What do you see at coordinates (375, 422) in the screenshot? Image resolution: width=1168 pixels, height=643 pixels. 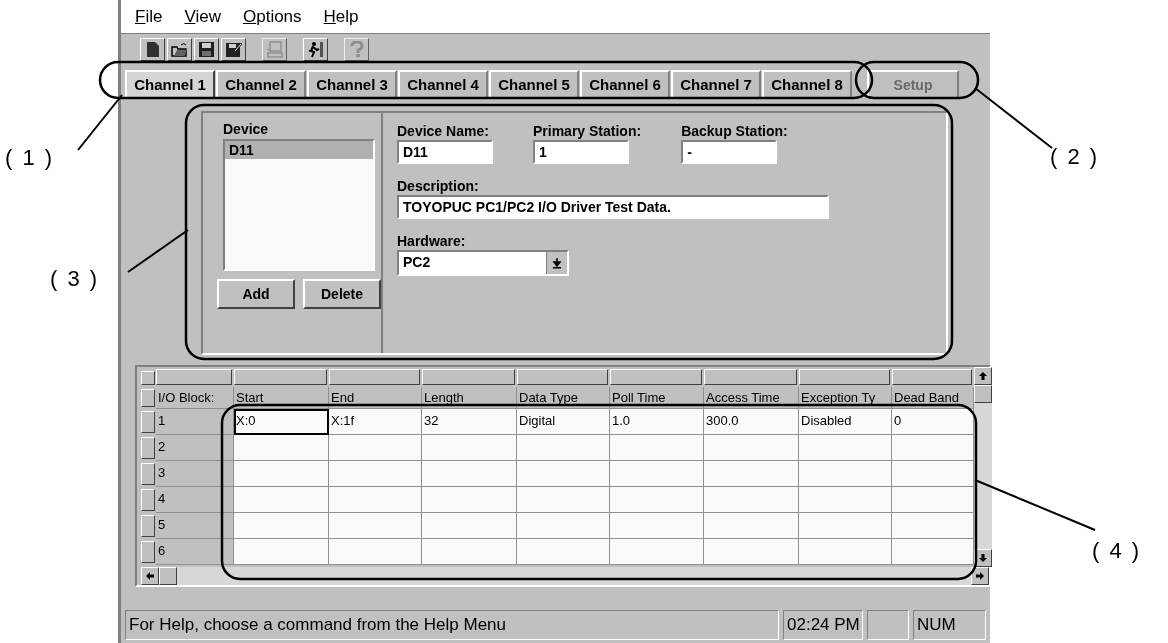 I see `table-cell: X:1f` at bounding box center [375, 422].